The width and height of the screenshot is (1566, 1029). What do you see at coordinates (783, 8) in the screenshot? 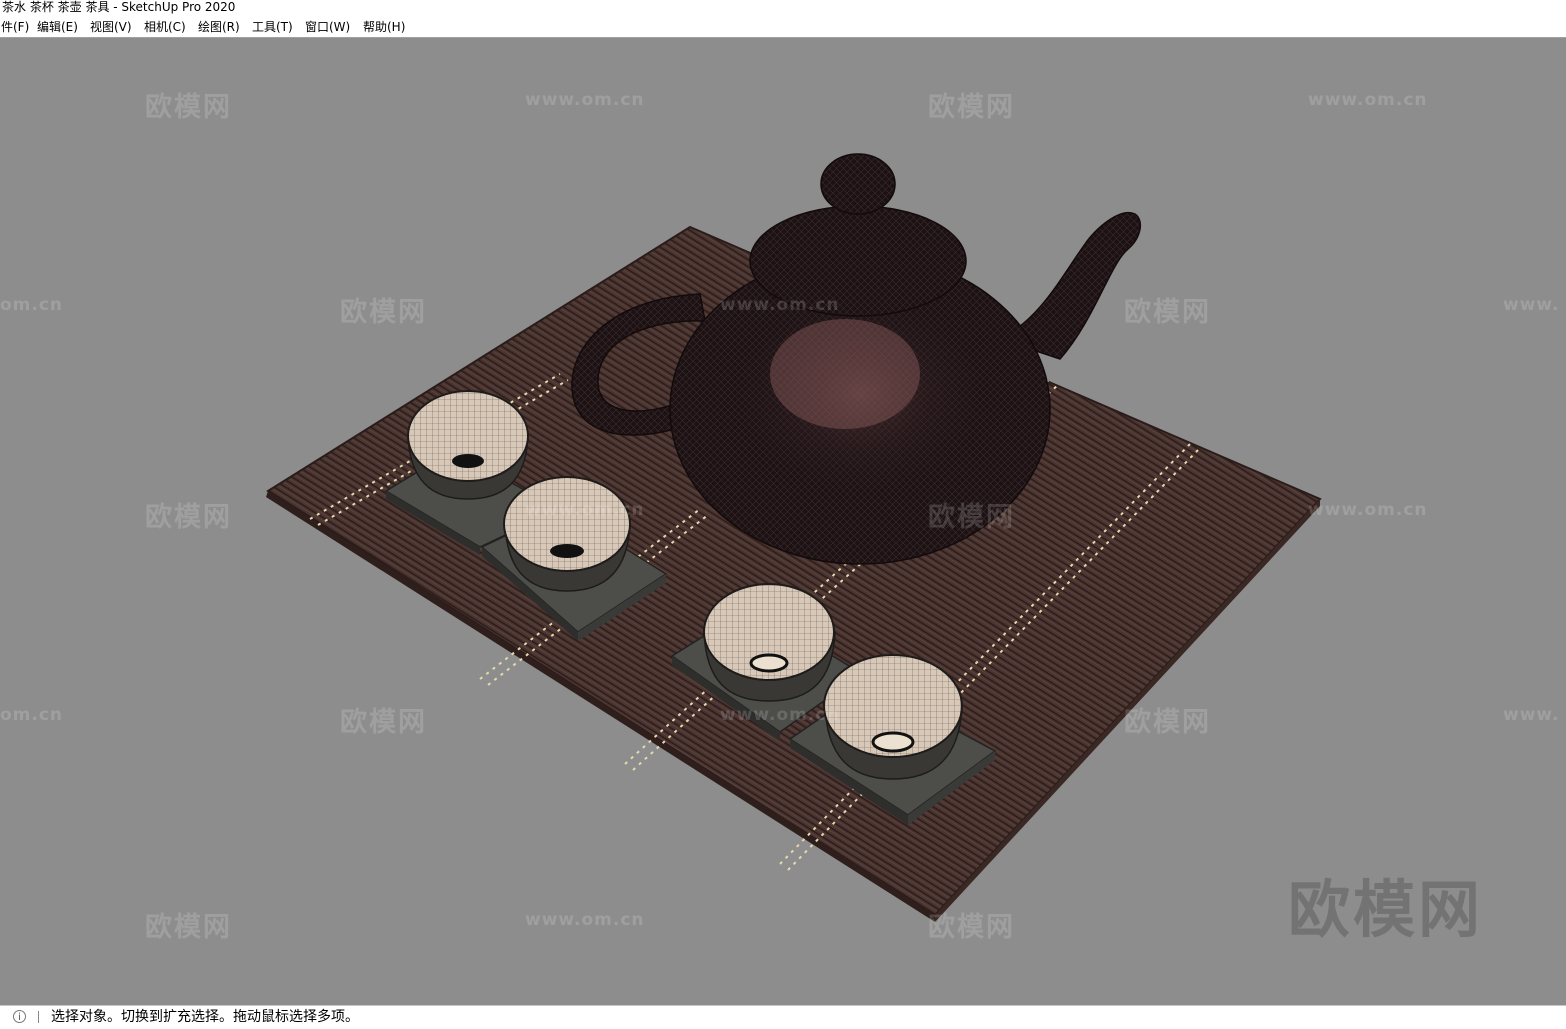
I see `window-title: 茶水 茶杯 茶壶 茶具 - SketchUp Pro 2020` at bounding box center [783, 8].